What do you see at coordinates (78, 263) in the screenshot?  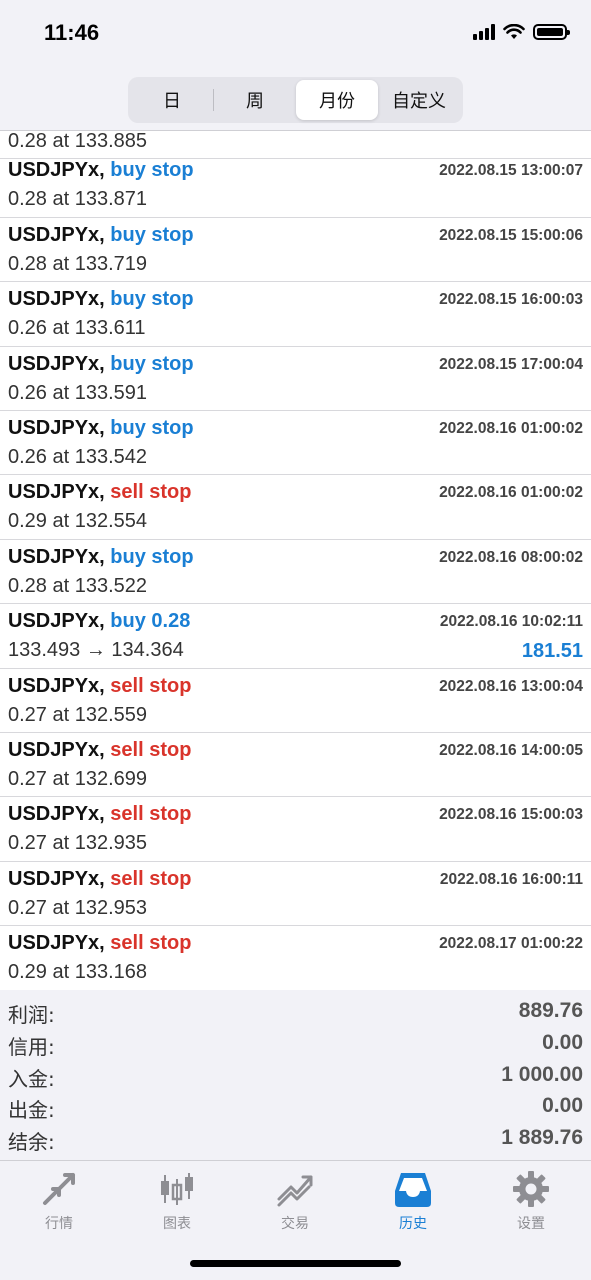 I see `order-volume-price: 0.28 at 133.719` at bounding box center [78, 263].